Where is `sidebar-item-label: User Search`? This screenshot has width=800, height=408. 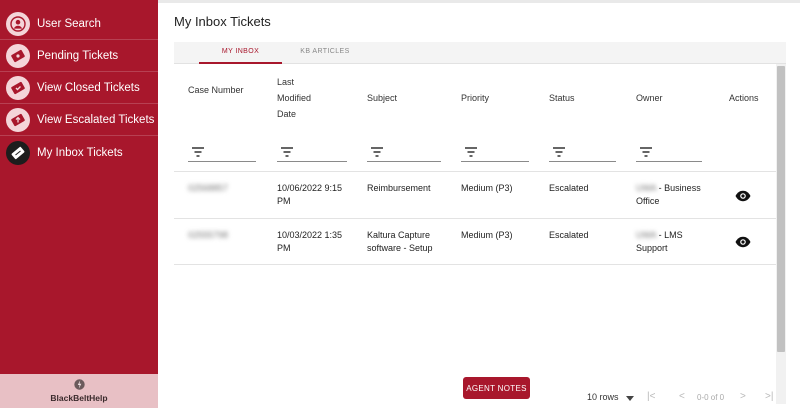 sidebar-item-label: User Search is located at coordinates (69, 24).